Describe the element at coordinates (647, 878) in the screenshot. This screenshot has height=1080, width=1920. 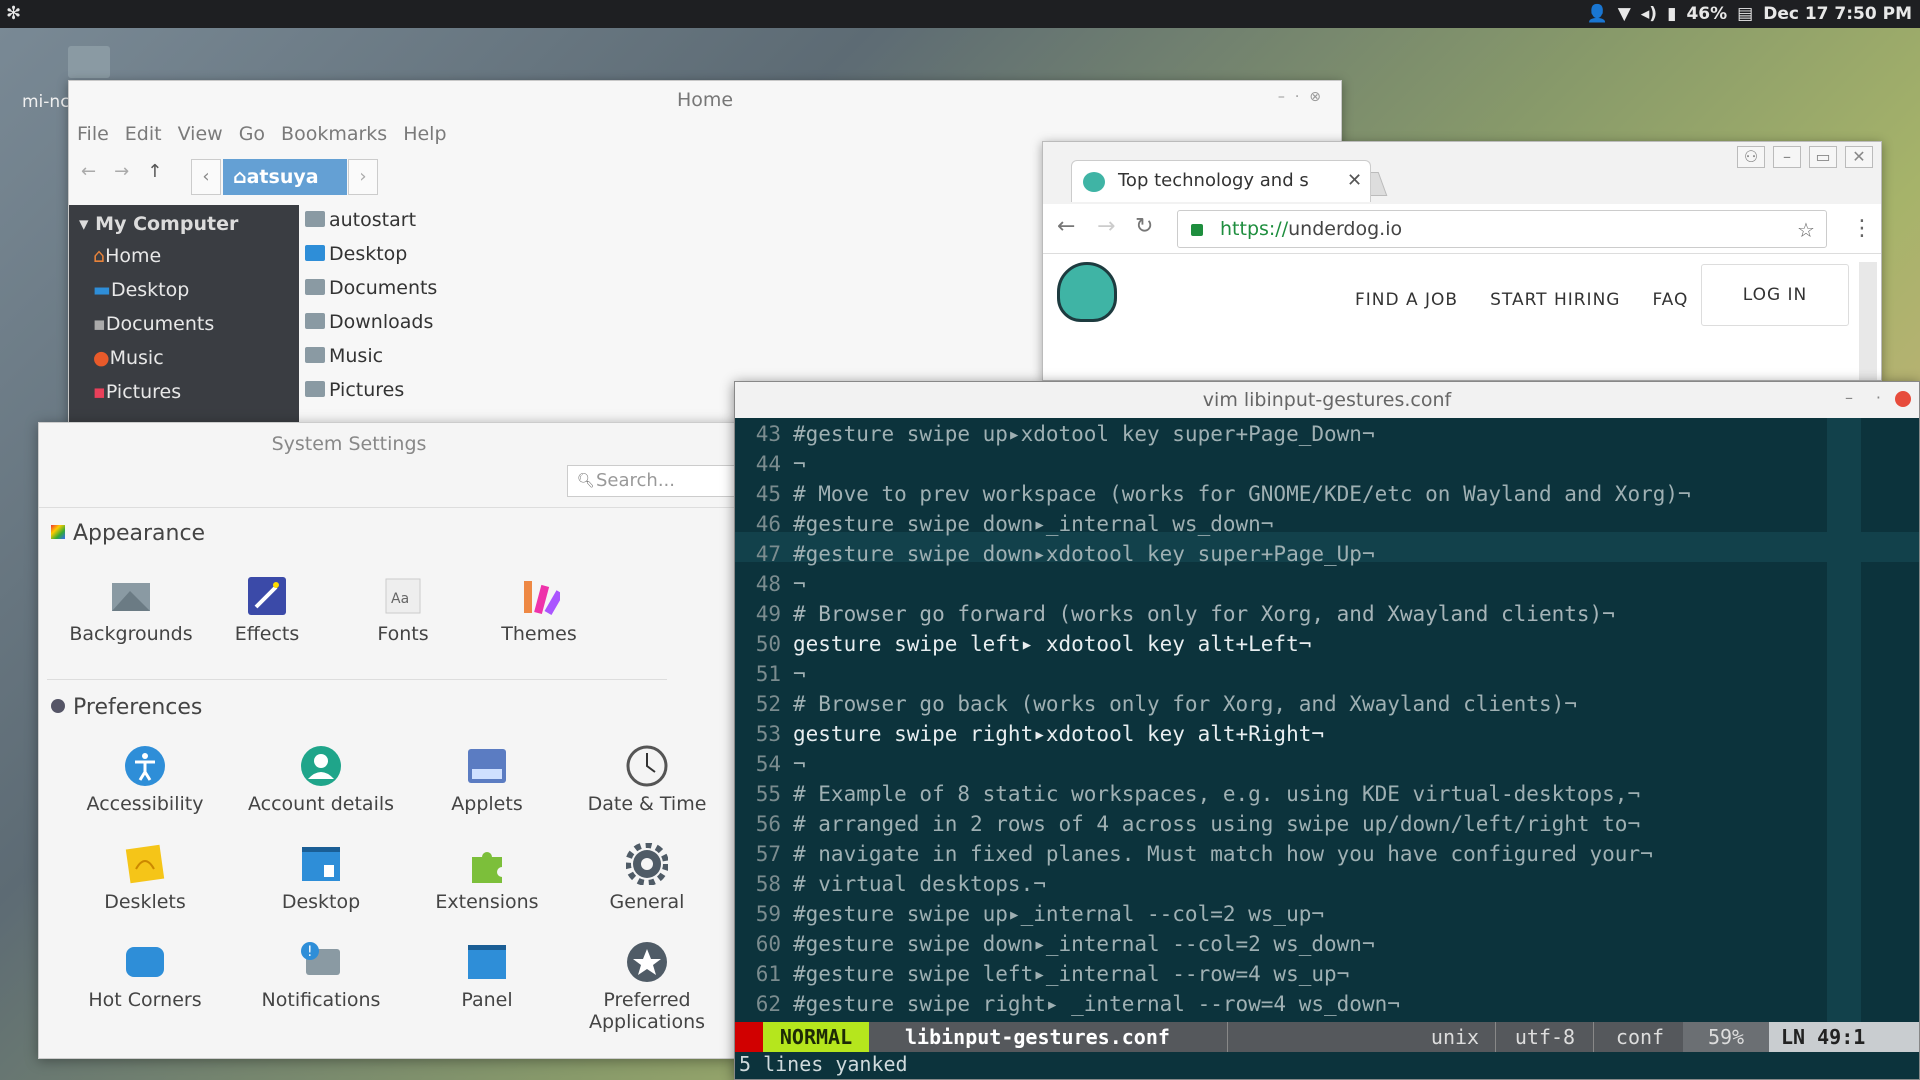
I see `settings-general: General` at that location.